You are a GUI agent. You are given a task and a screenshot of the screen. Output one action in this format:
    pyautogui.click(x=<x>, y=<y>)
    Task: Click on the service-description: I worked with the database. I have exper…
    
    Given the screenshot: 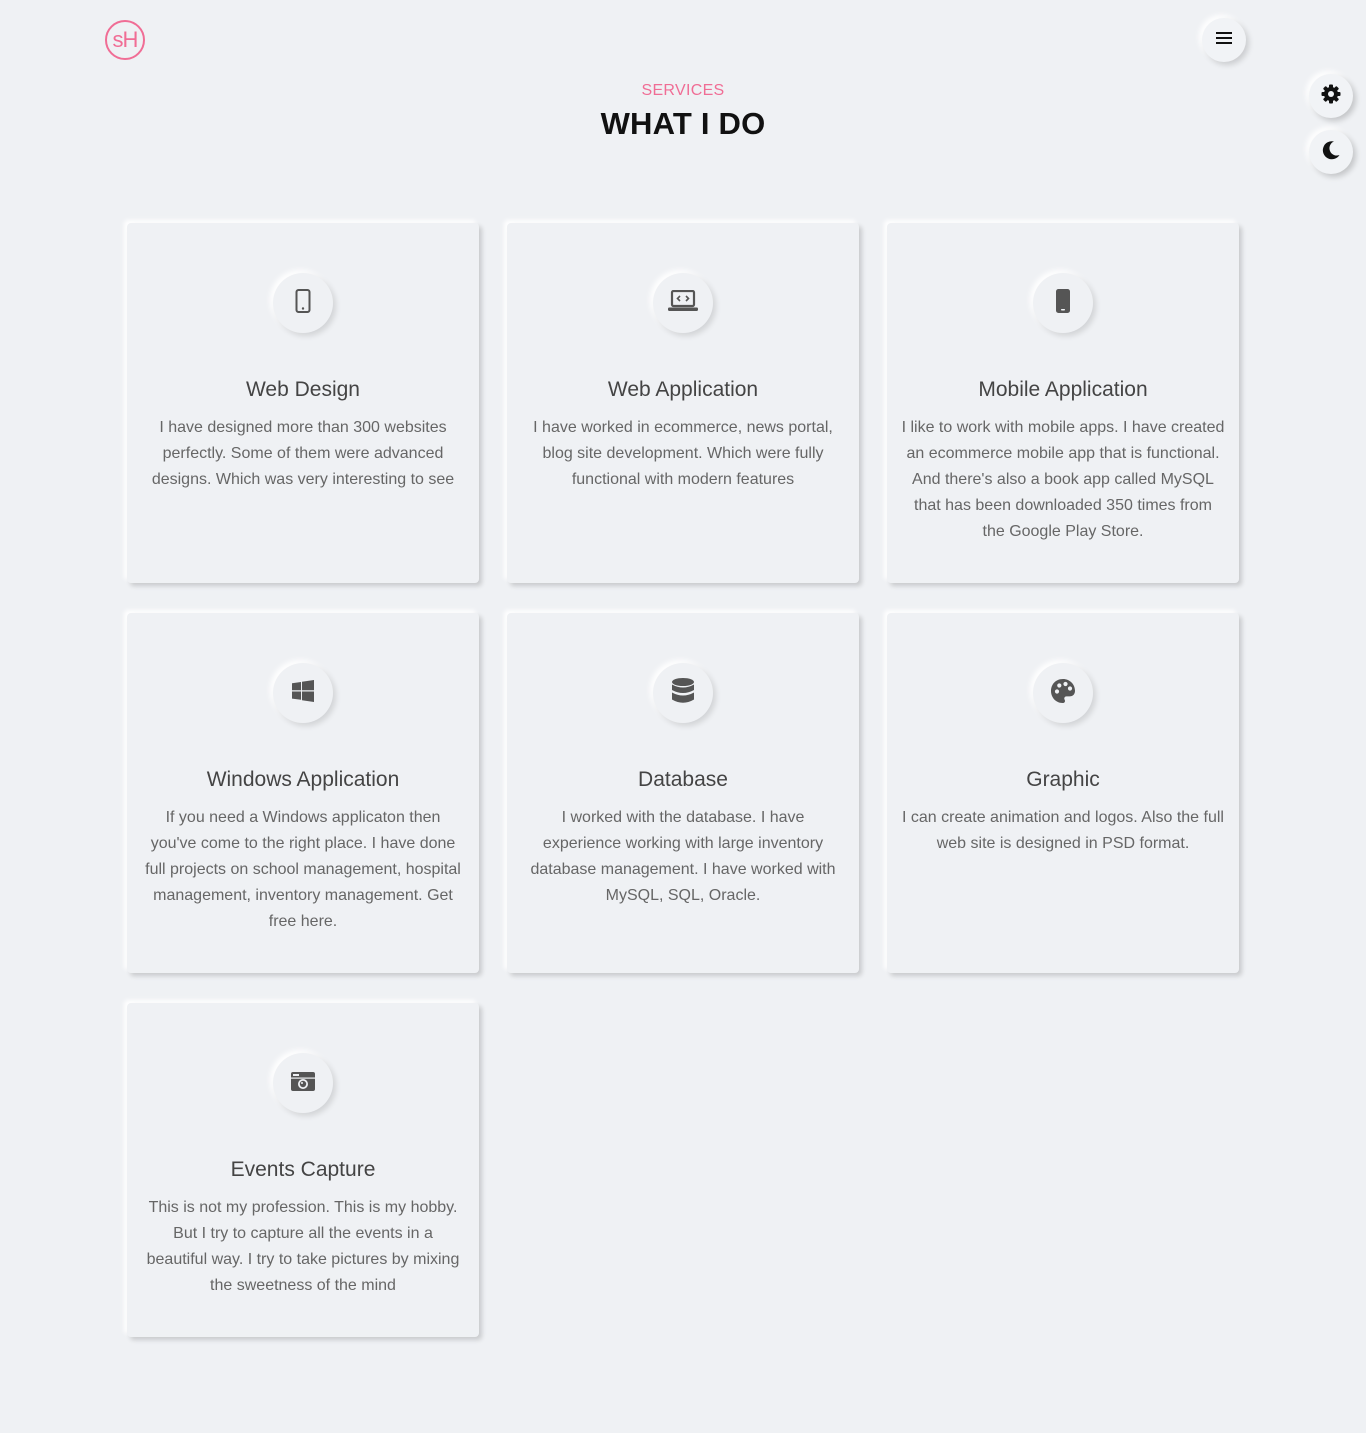 What is the action you would take?
    pyautogui.click(x=683, y=856)
    